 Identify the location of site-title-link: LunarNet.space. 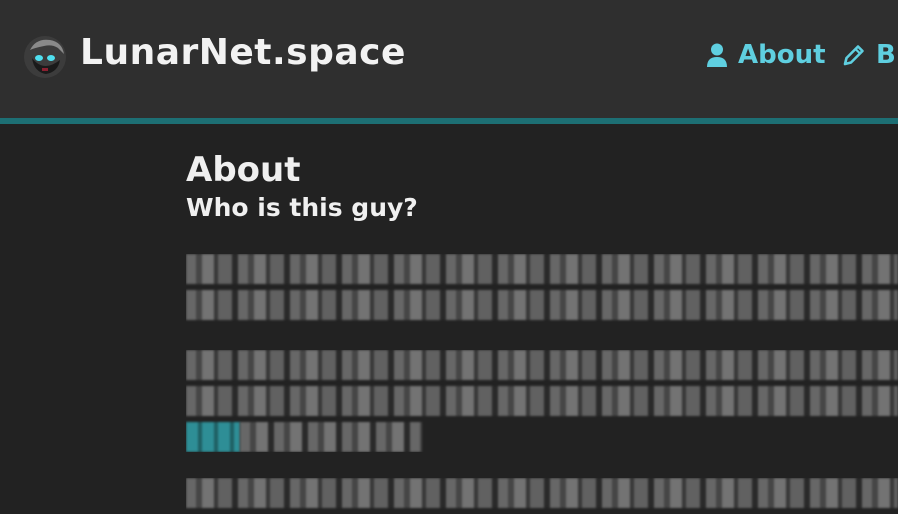
(243, 52).